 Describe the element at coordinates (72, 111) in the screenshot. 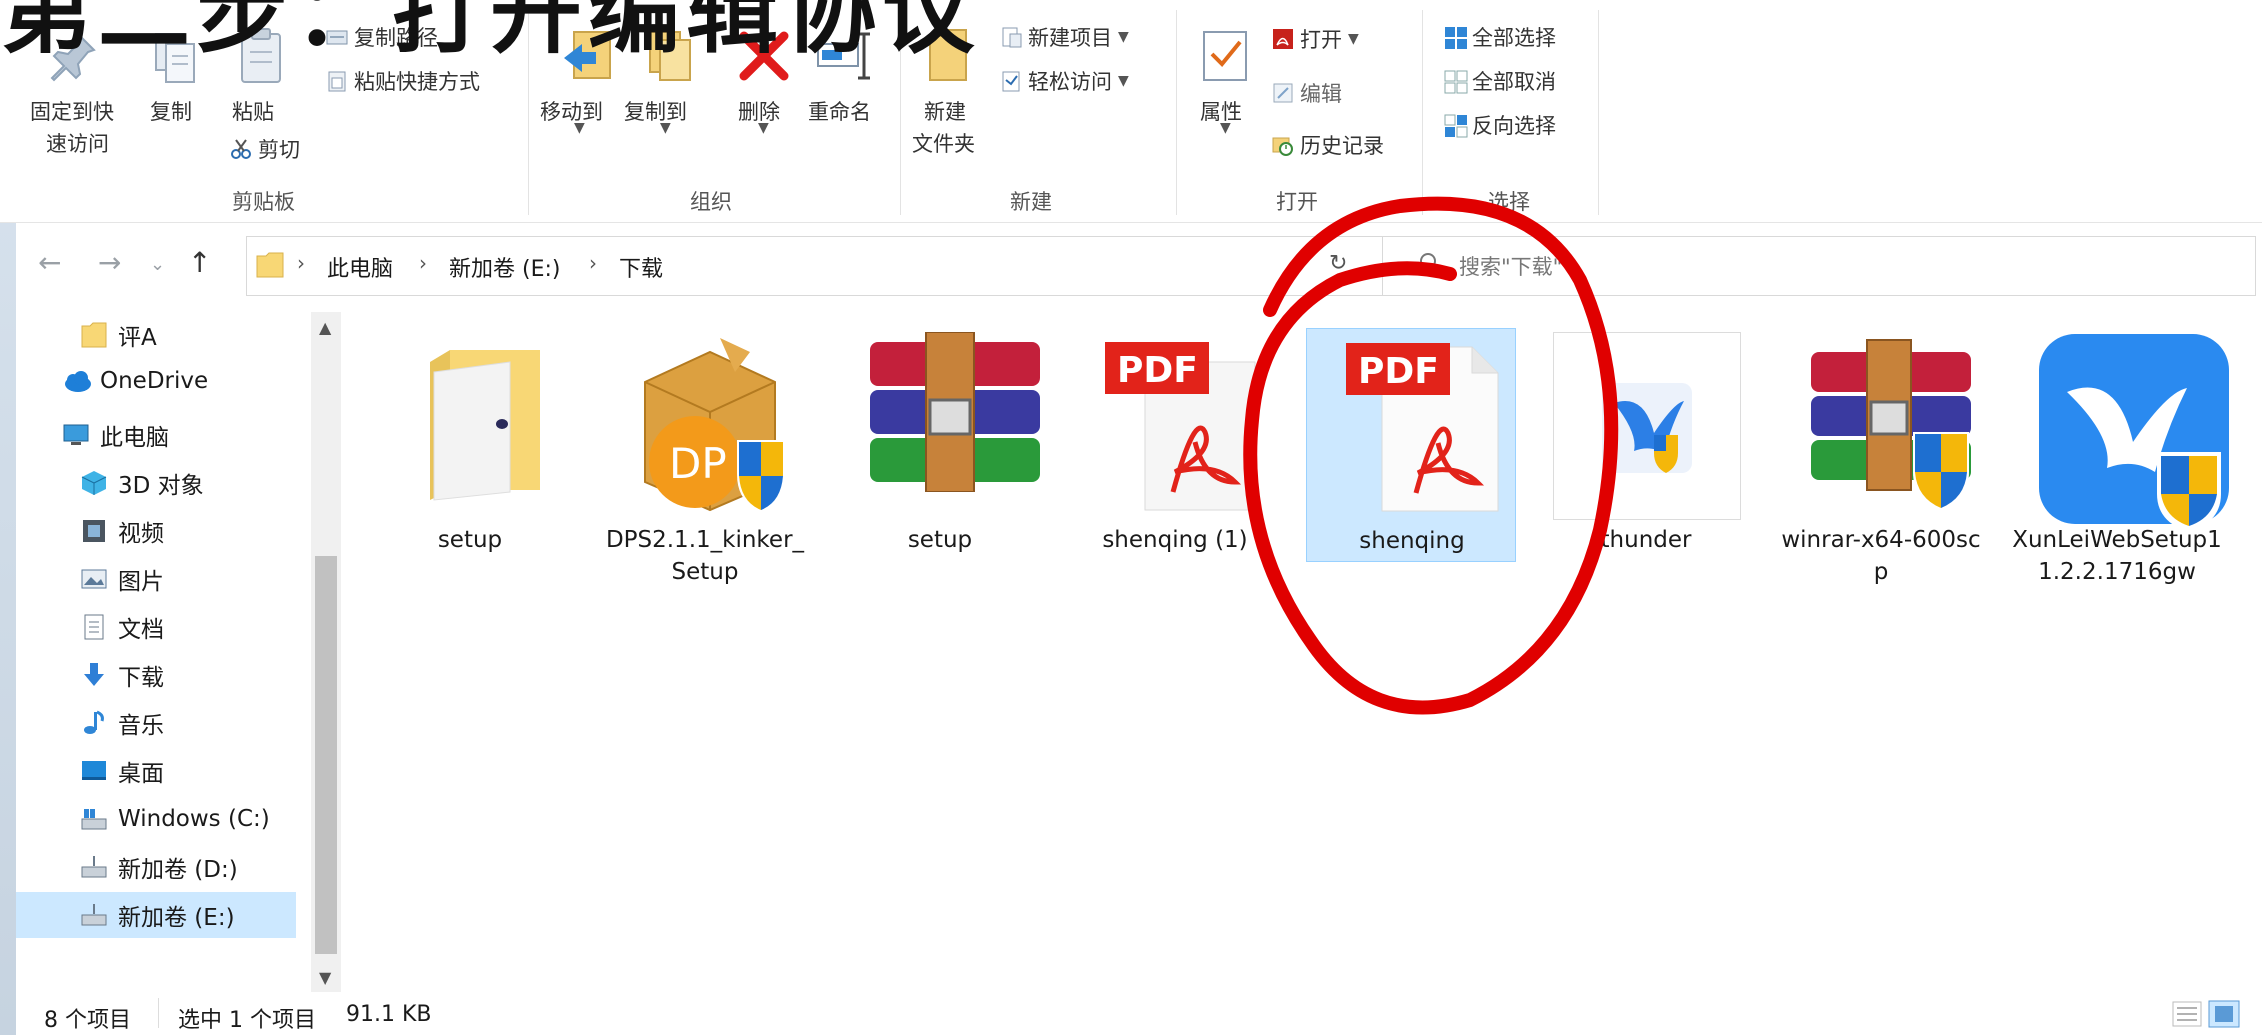

I see `pin-label: 固定到快` at that location.